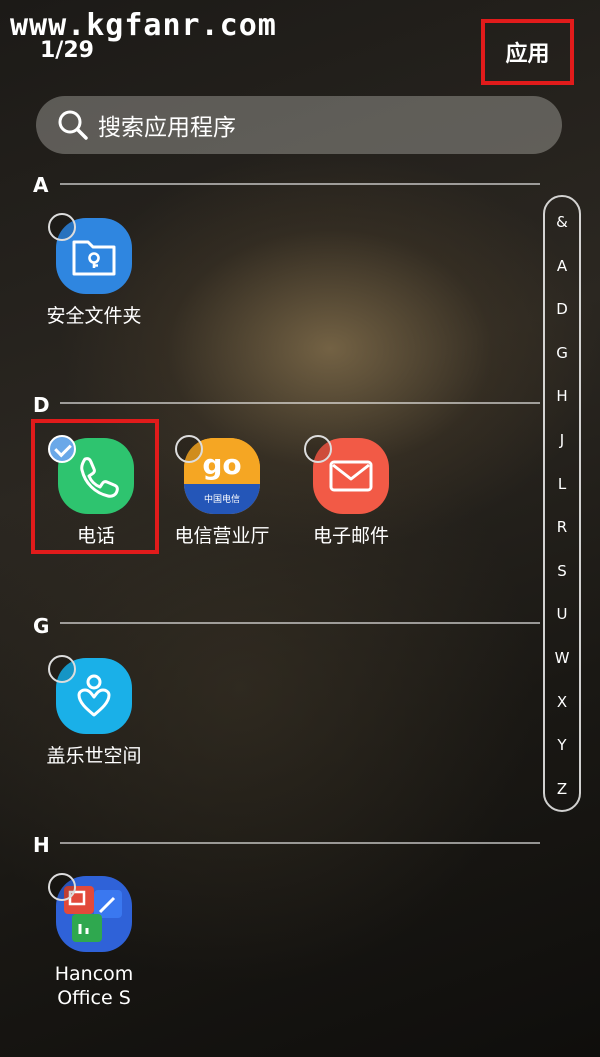 Image resolution: width=600 pixels, height=1057 pixels. I want to click on telecom-brand-text: 中国电信, so click(221, 500).